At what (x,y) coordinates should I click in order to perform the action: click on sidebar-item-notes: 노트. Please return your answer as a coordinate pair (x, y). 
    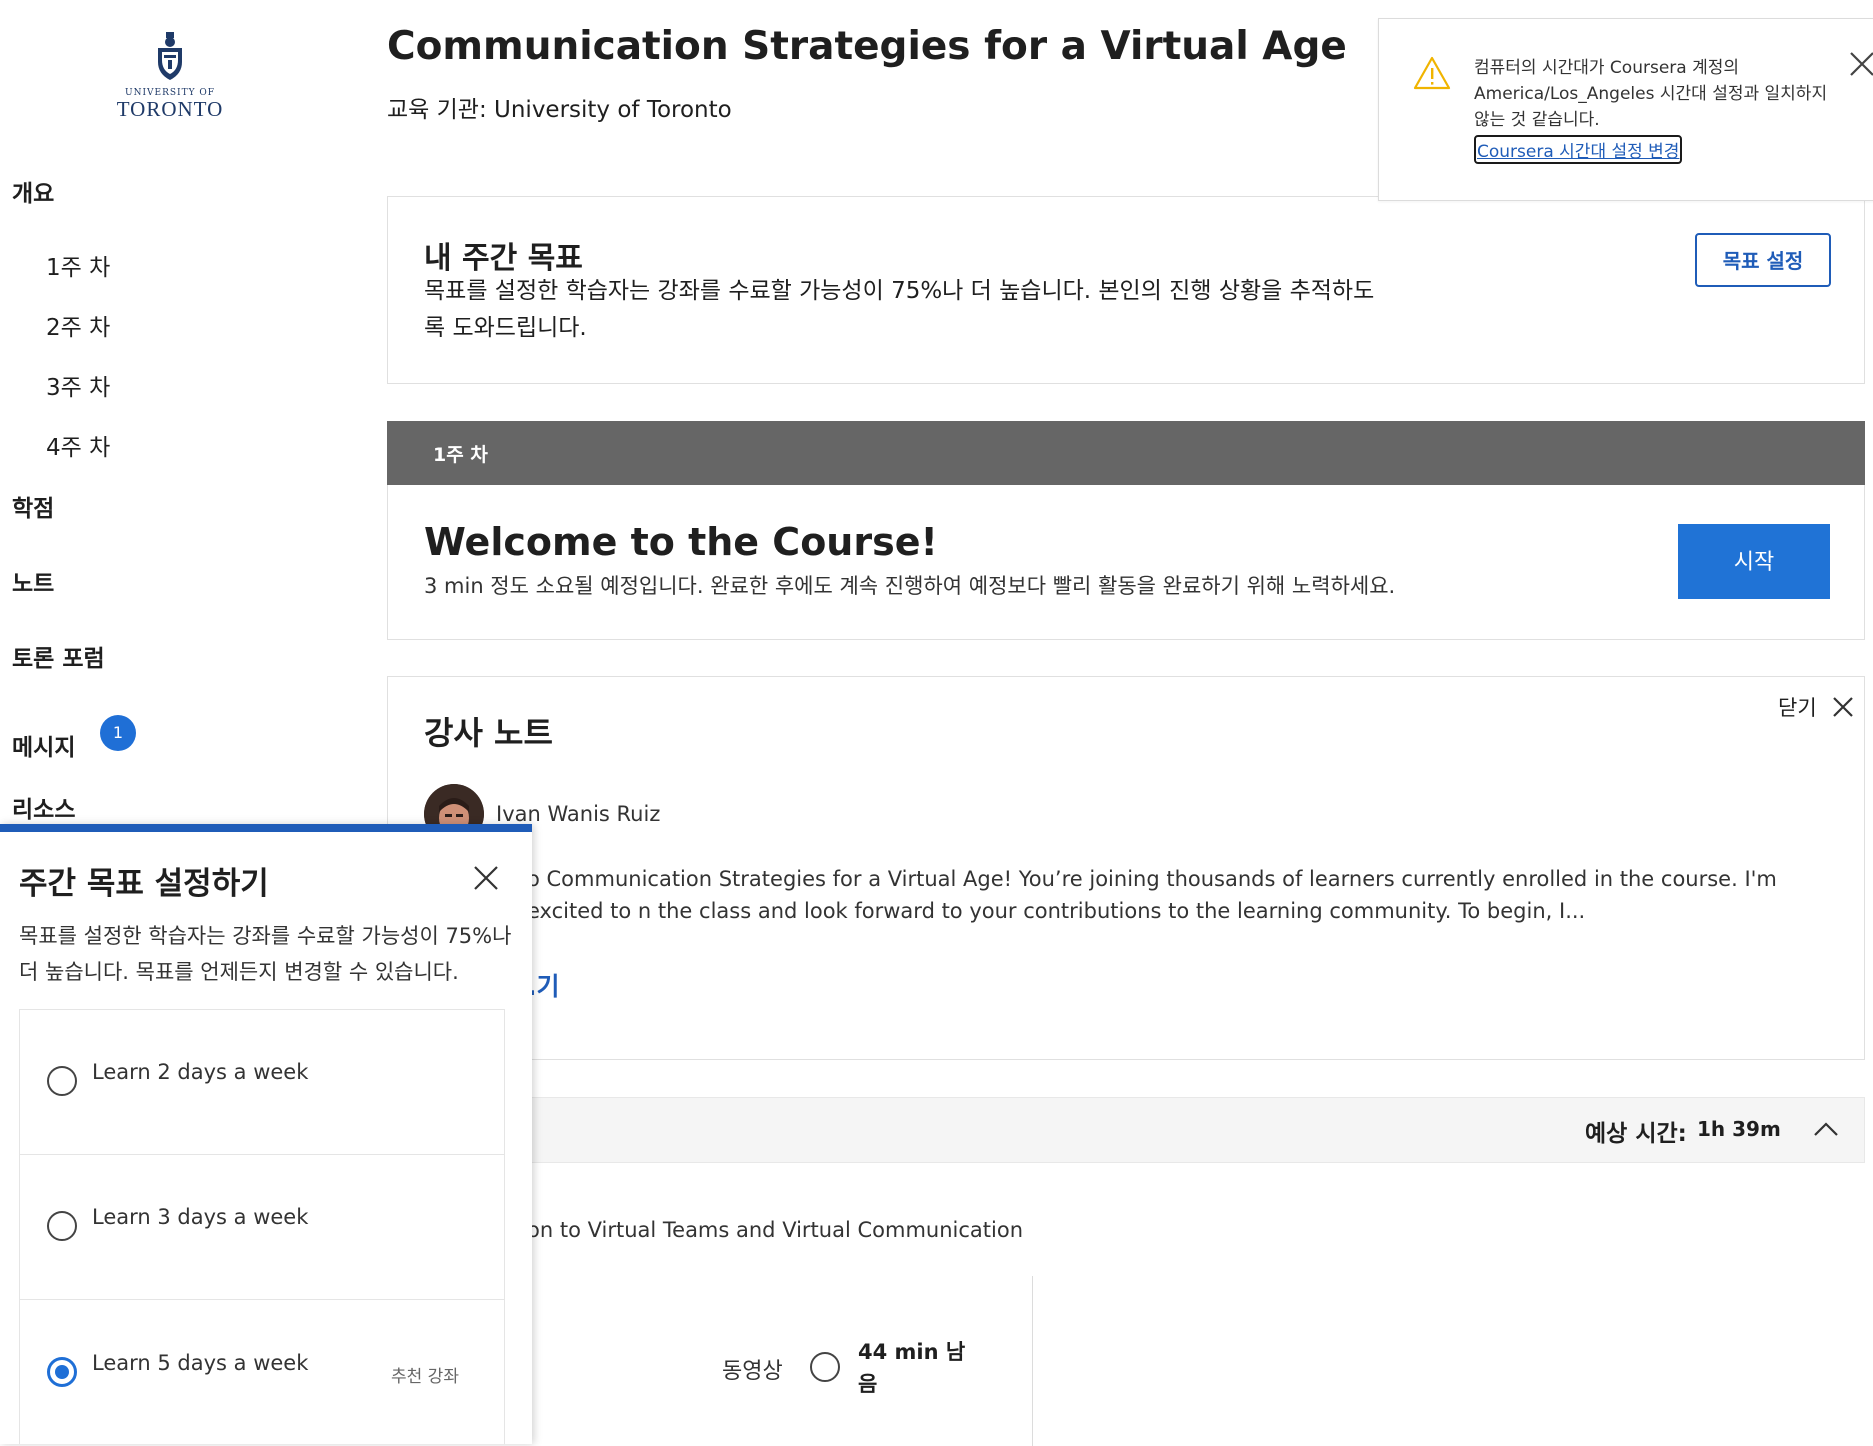
    Looking at the image, I should click on (33, 581).